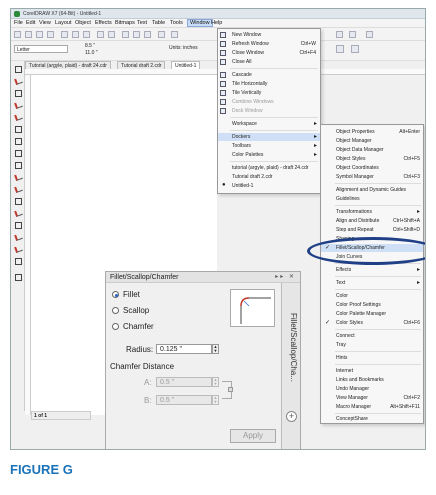 The image size is (436, 495). What do you see at coordinates (372, 190) in the screenshot?
I see `docker-item-alignment-guides: Alignment and Dynamic Guides` at bounding box center [372, 190].